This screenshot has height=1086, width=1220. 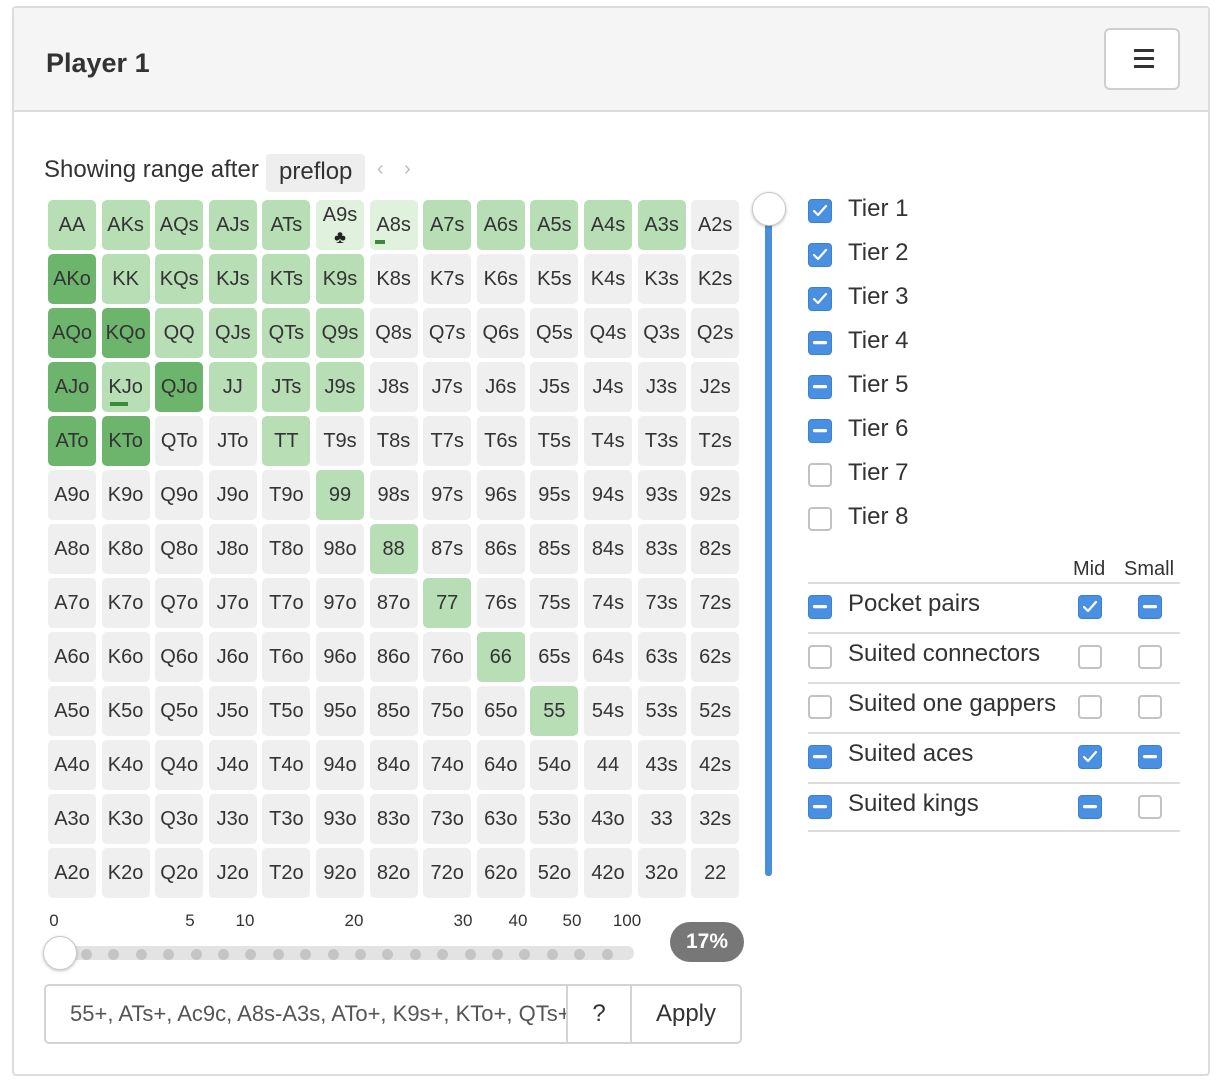 I want to click on hand-cell: 96o, so click(x=340, y=657).